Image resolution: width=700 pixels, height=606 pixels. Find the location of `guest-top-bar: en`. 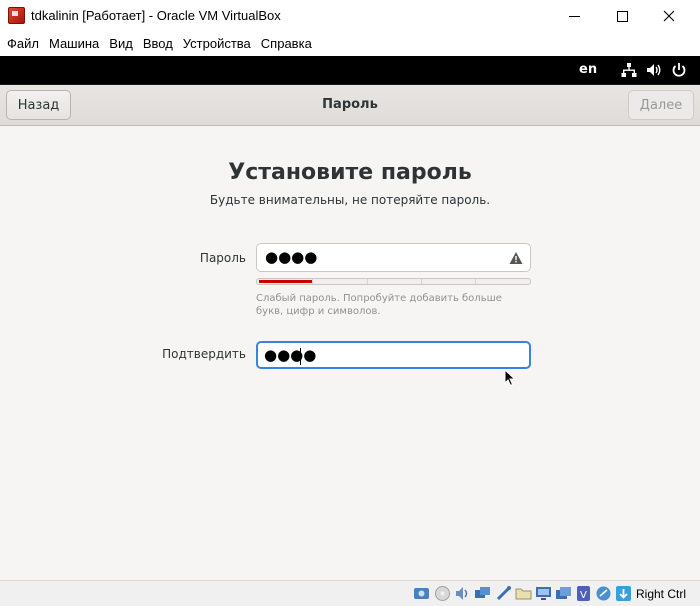

guest-top-bar: en is located at coordinates (350, 70).